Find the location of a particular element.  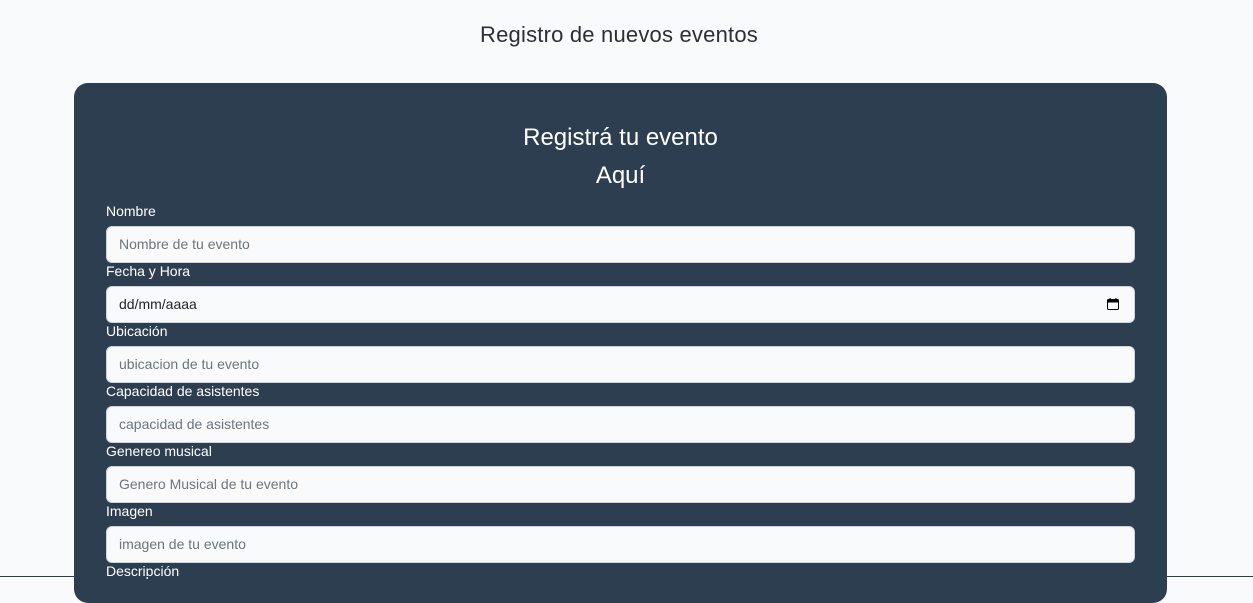

field-ubicacion: Ubicación ubicacion de tu evento is located at coordinates (620, 353).